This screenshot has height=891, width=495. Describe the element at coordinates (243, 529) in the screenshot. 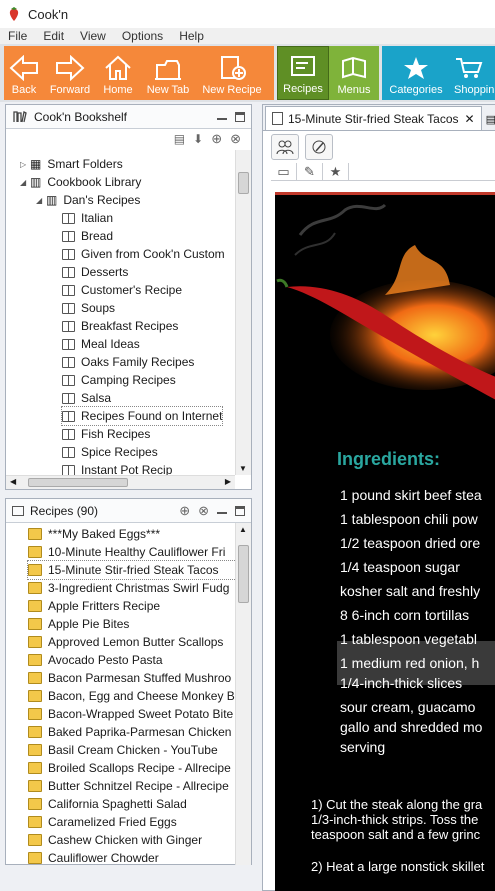

I see `scroll-up-icon: ▲` at that location.